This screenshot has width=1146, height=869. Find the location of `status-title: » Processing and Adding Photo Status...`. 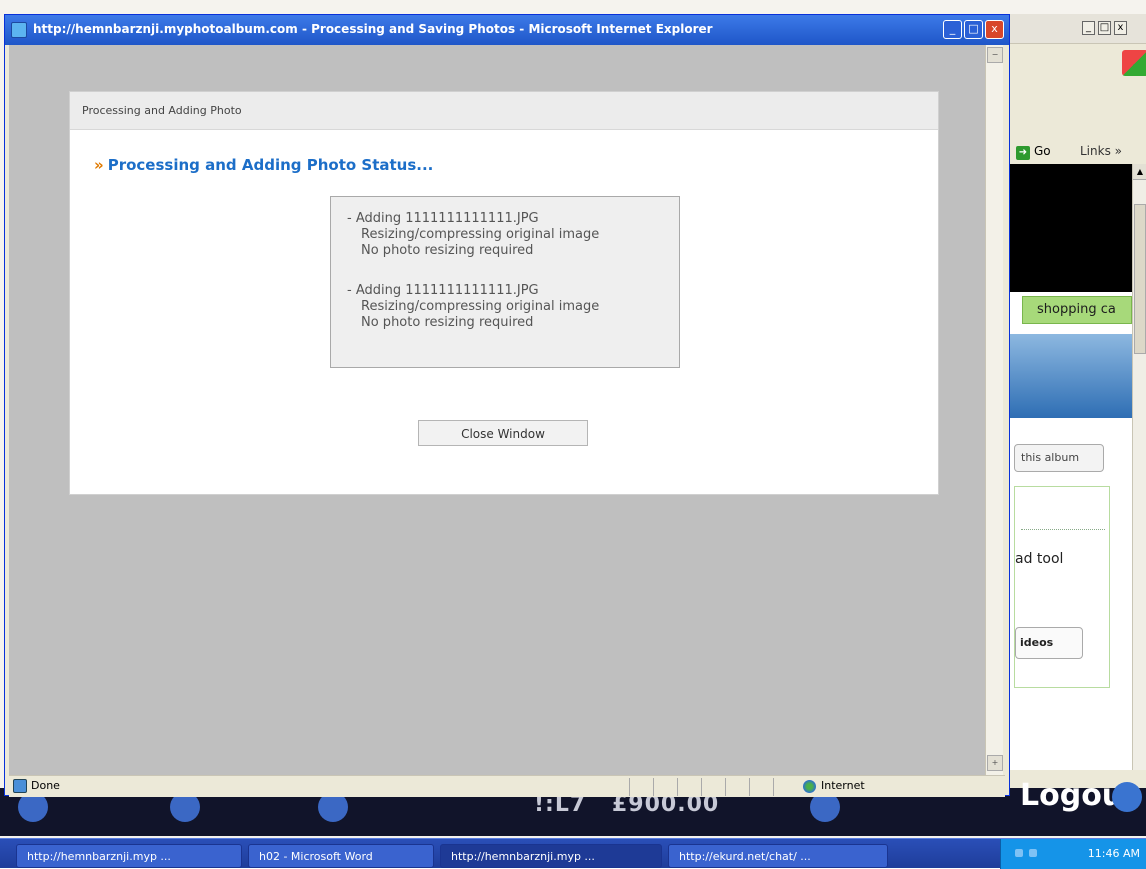

status-title: » Processing and Adding Photo Status... is located at coordinates (263, 165).